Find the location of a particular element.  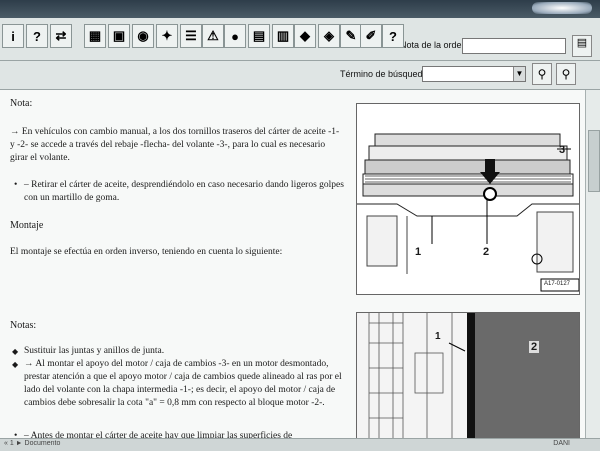

binoculars-icon: ⚲ is located at coordinates (542, 74).